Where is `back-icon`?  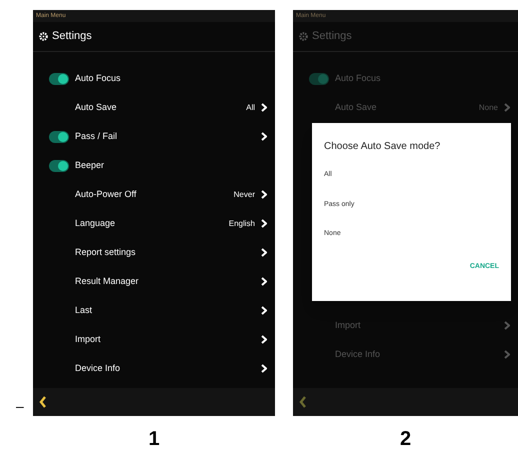
back-icon is located at coordinates (43, 402).